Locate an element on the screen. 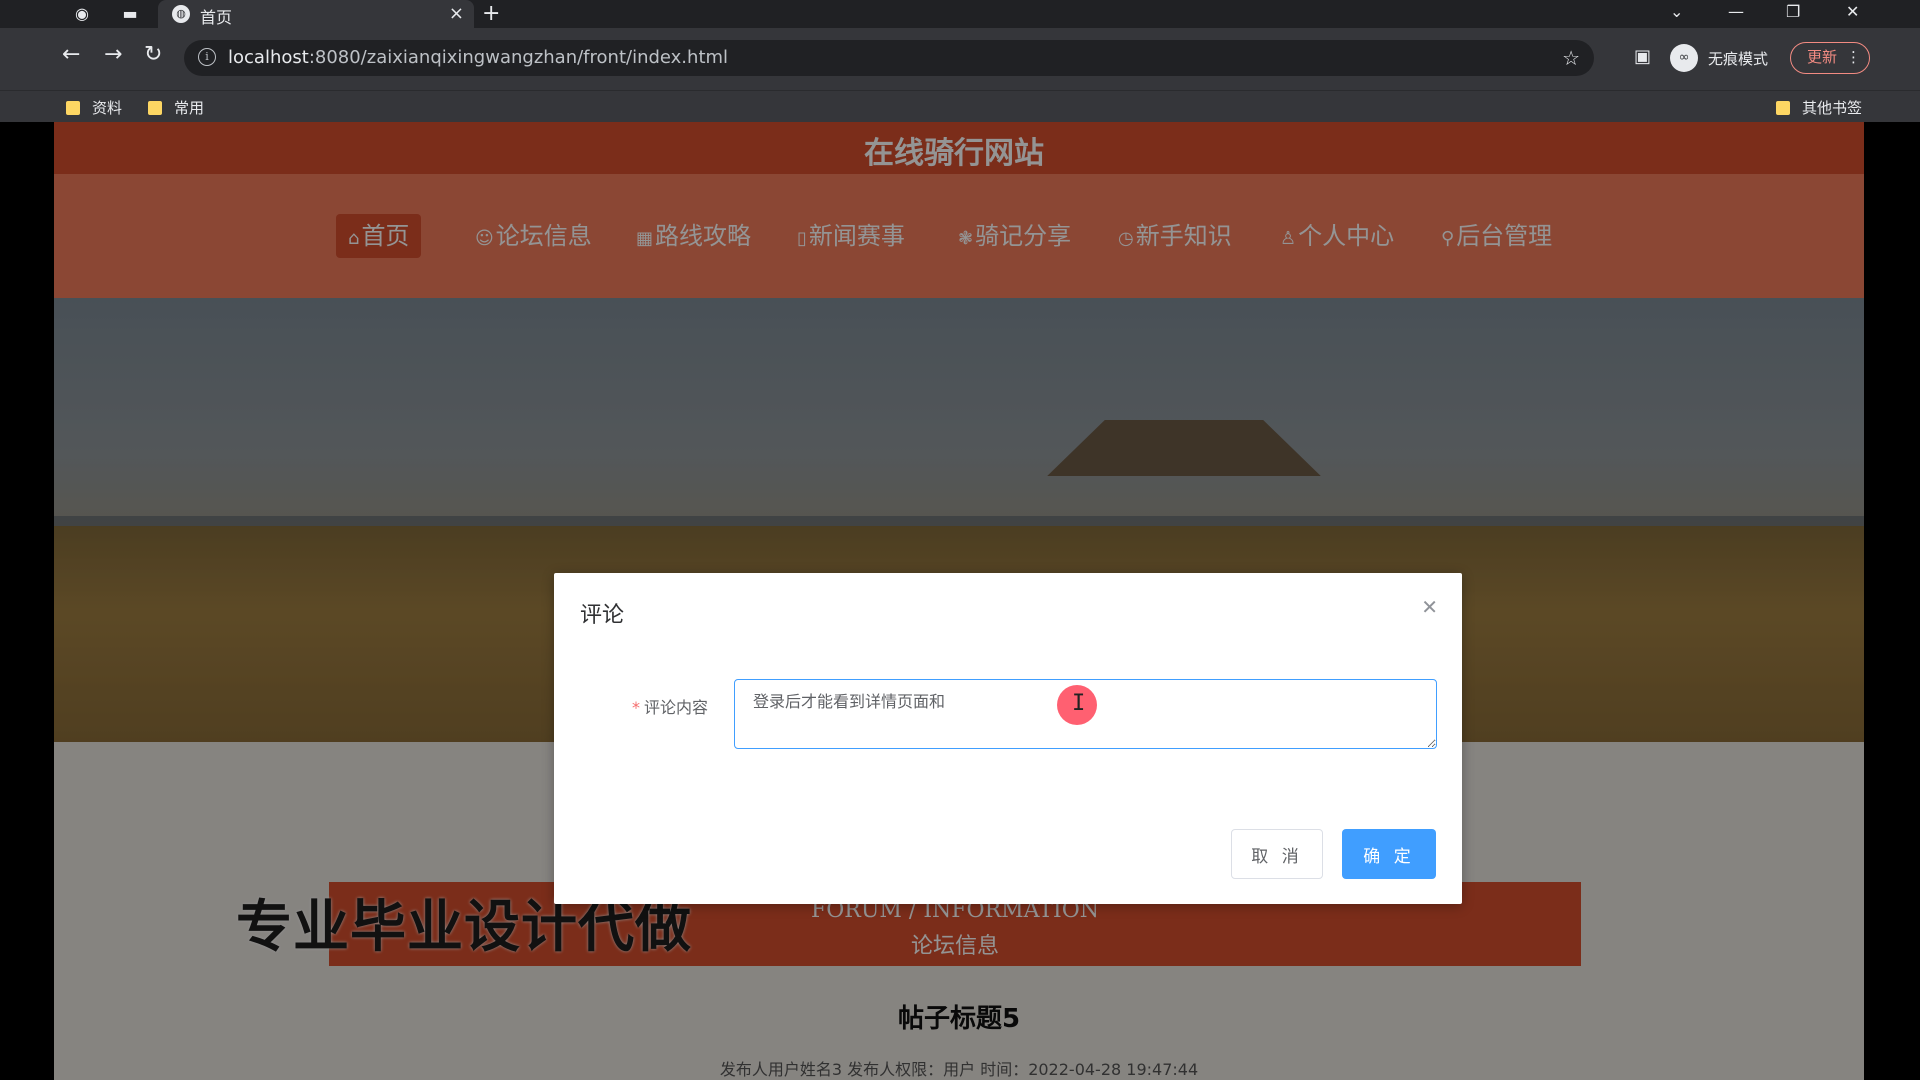 Image resolution: width=1920 pixels, height=1080 pixels. dialog-title: 评论 is located at coordinates (602, 615).